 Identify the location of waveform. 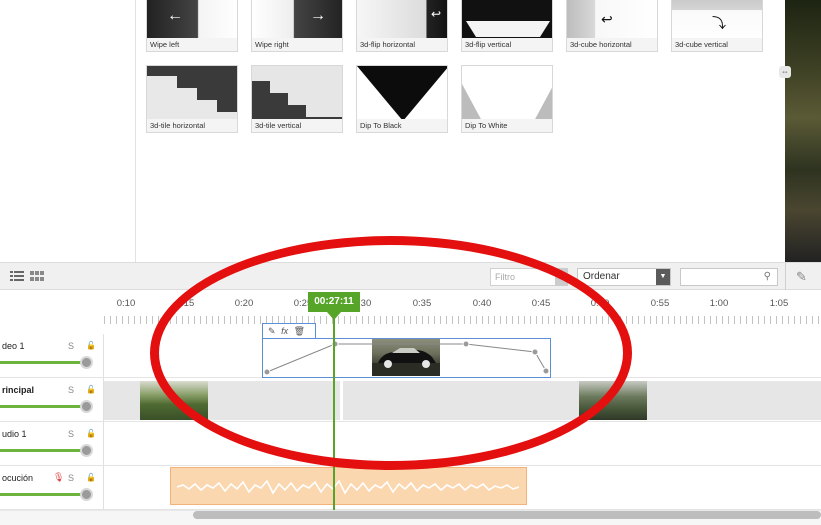
(348, 487).